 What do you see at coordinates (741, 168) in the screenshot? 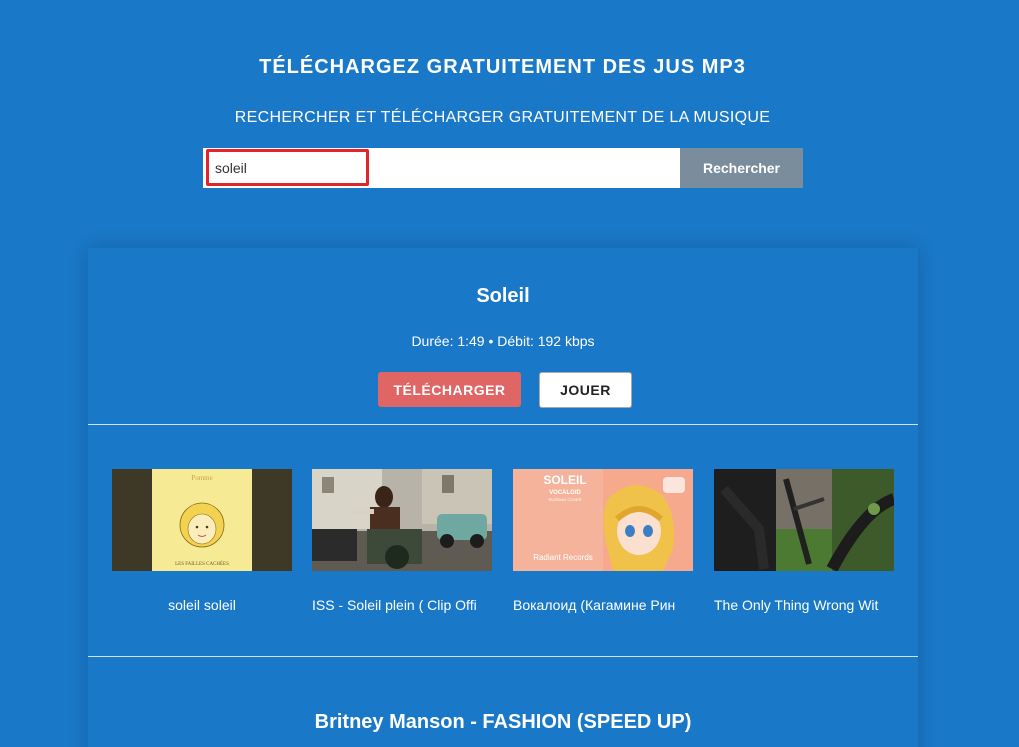
I see `search-button: Rechercher` at bounding box center [741, 168].